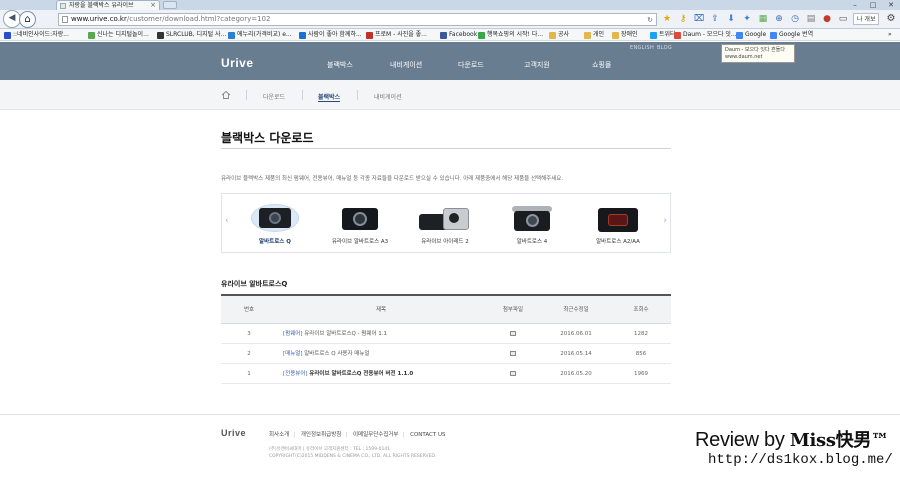 The width and height of the screenshot is (900, 482). I want to click on product-albatross-4: 알바트로스 4, so click(532, 227).